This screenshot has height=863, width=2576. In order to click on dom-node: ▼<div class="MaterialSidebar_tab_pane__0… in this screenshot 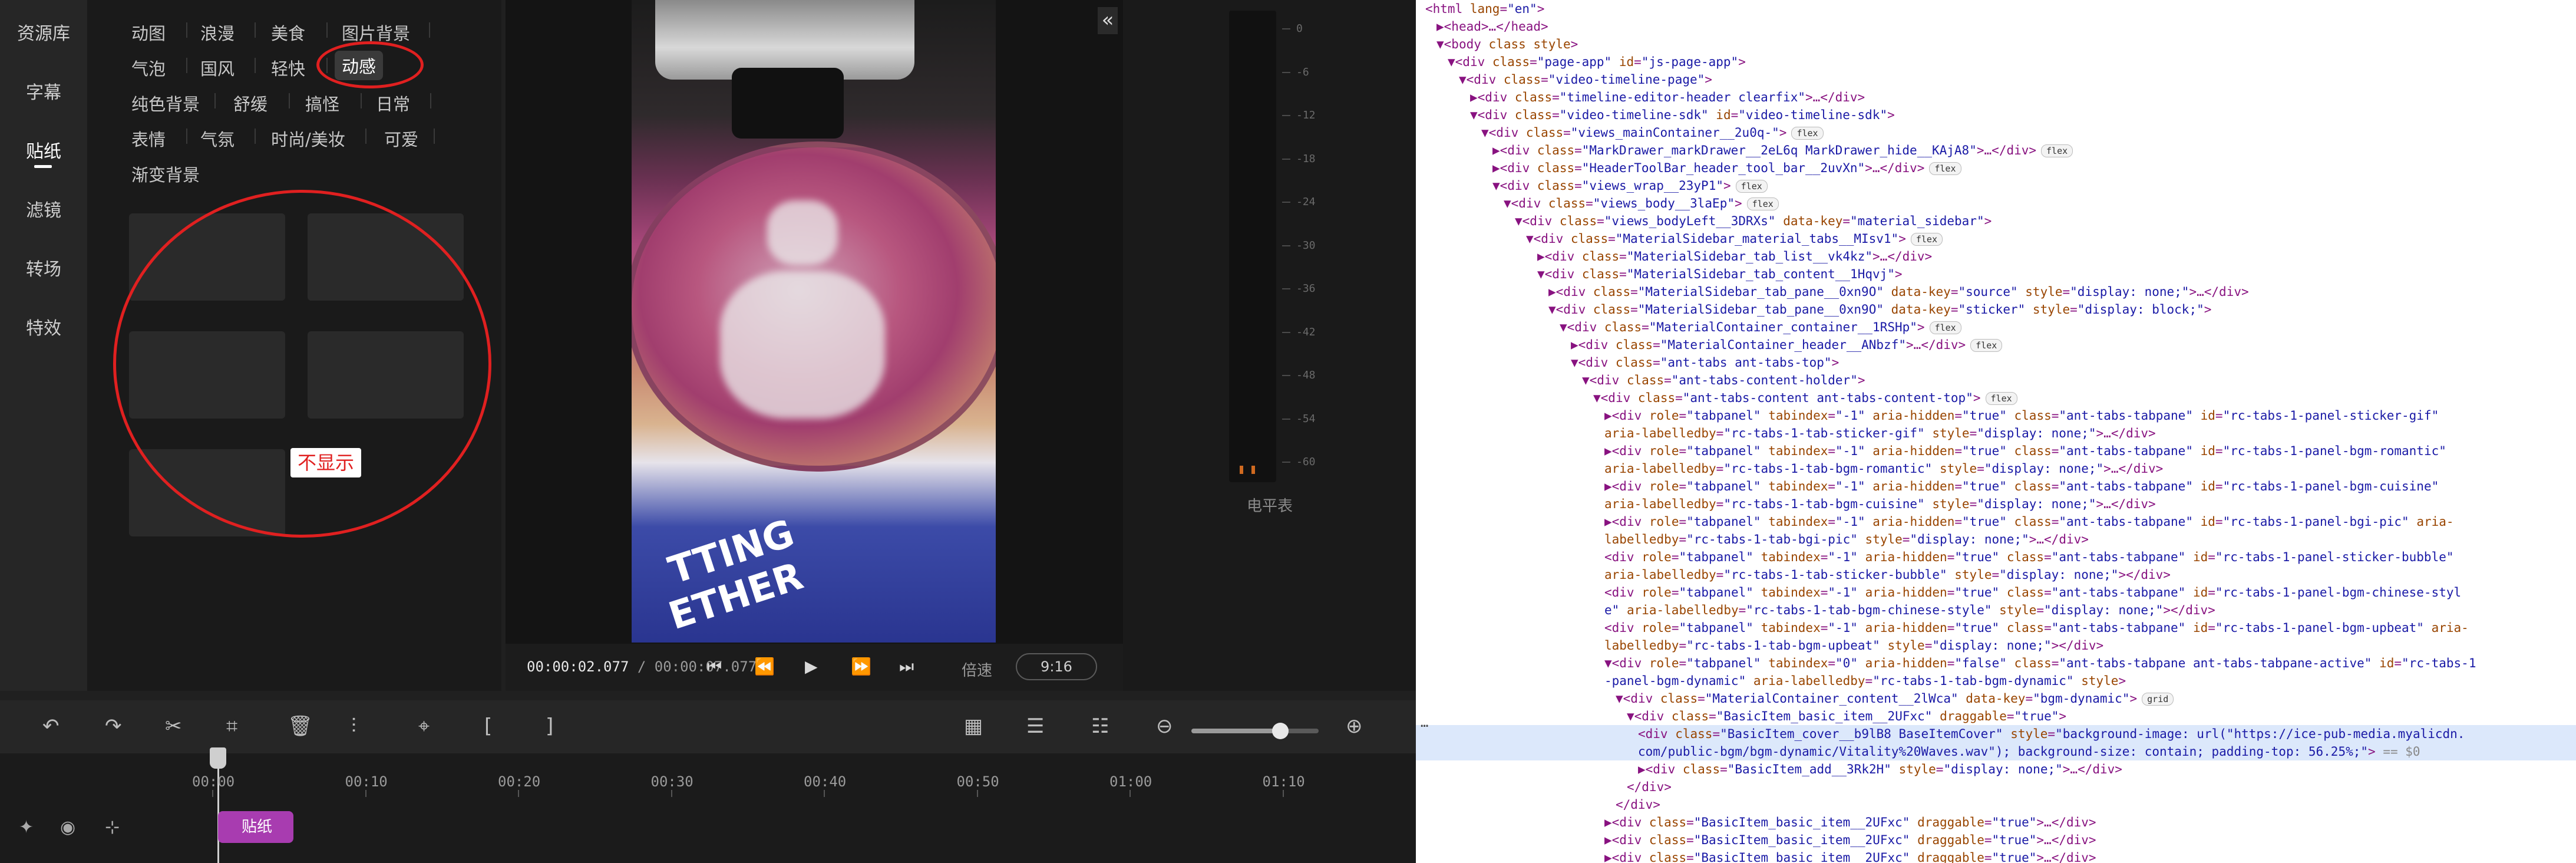, I will do `click(1996, 309)`.